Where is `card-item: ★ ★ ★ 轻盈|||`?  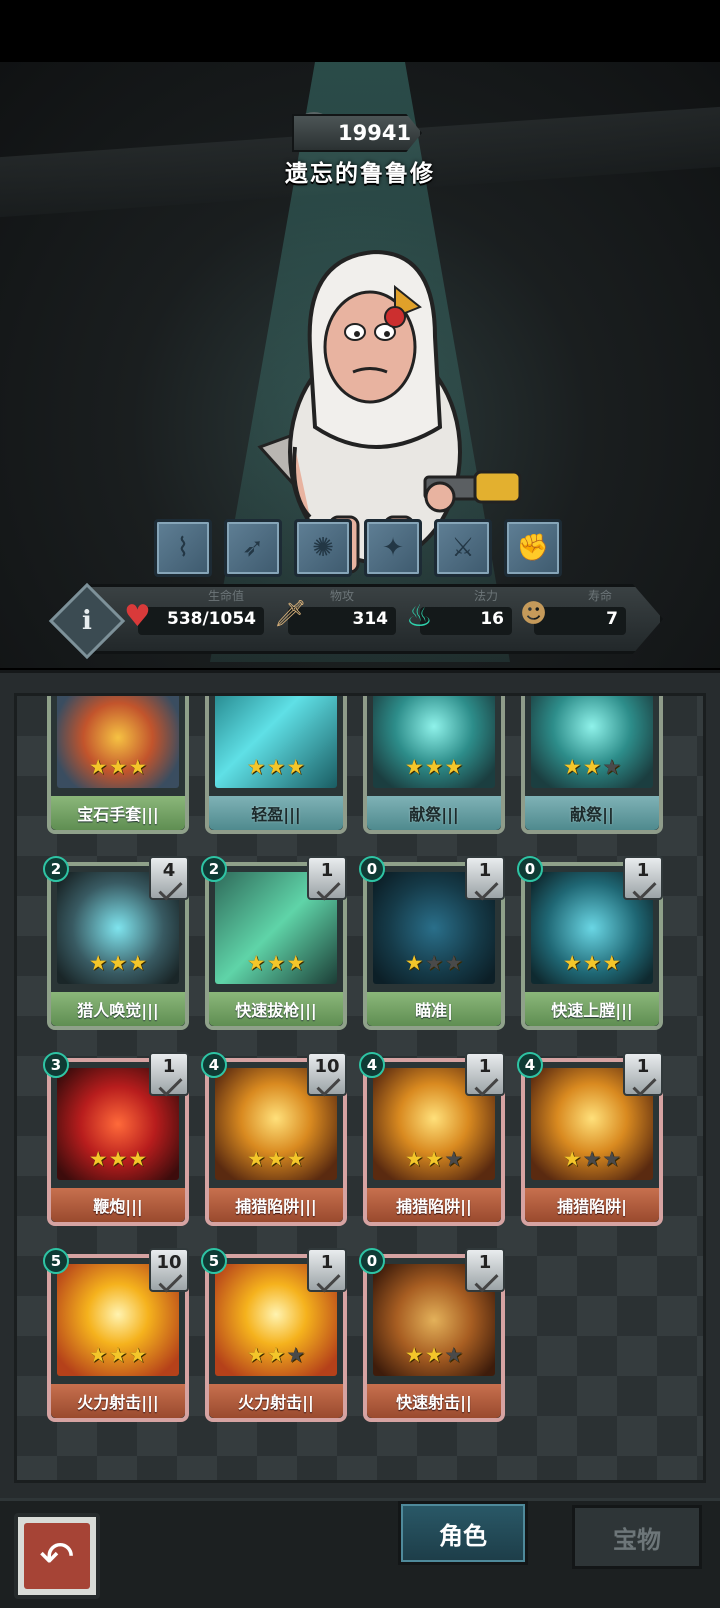
card-item: ★ ★ ★ 轻盈||| is located at coordinates (276, 765).